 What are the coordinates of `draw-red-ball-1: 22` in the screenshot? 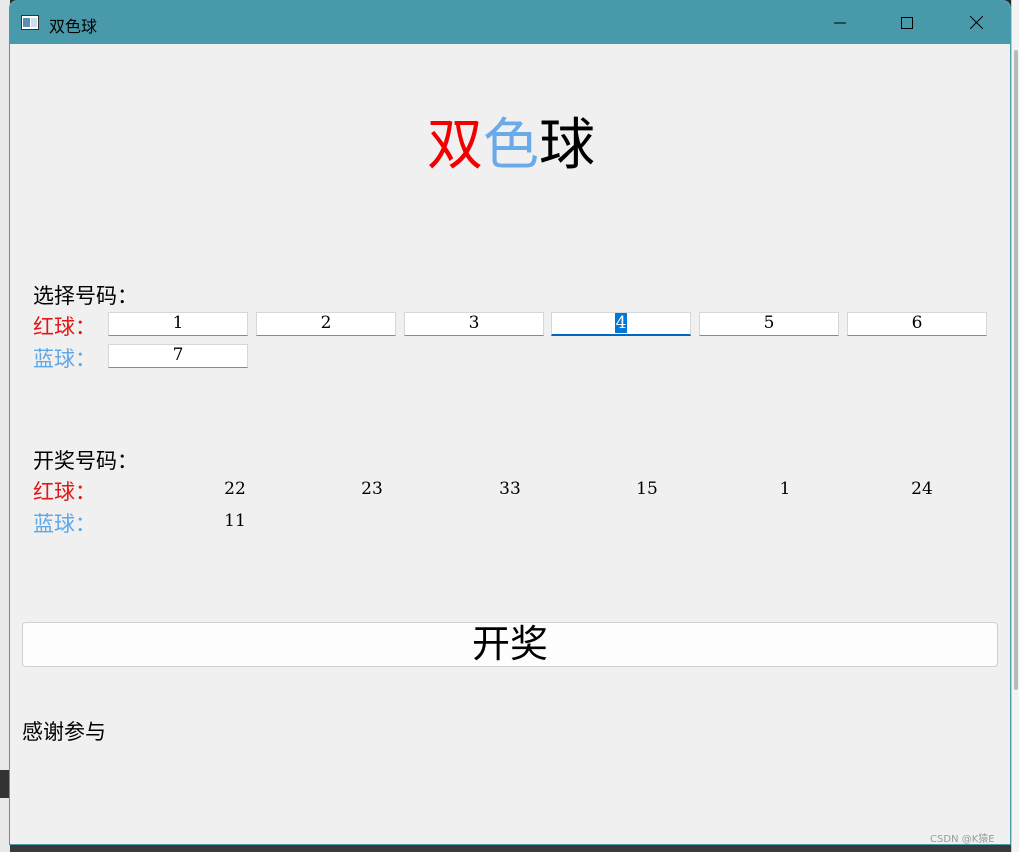 It's located at (235, 489).